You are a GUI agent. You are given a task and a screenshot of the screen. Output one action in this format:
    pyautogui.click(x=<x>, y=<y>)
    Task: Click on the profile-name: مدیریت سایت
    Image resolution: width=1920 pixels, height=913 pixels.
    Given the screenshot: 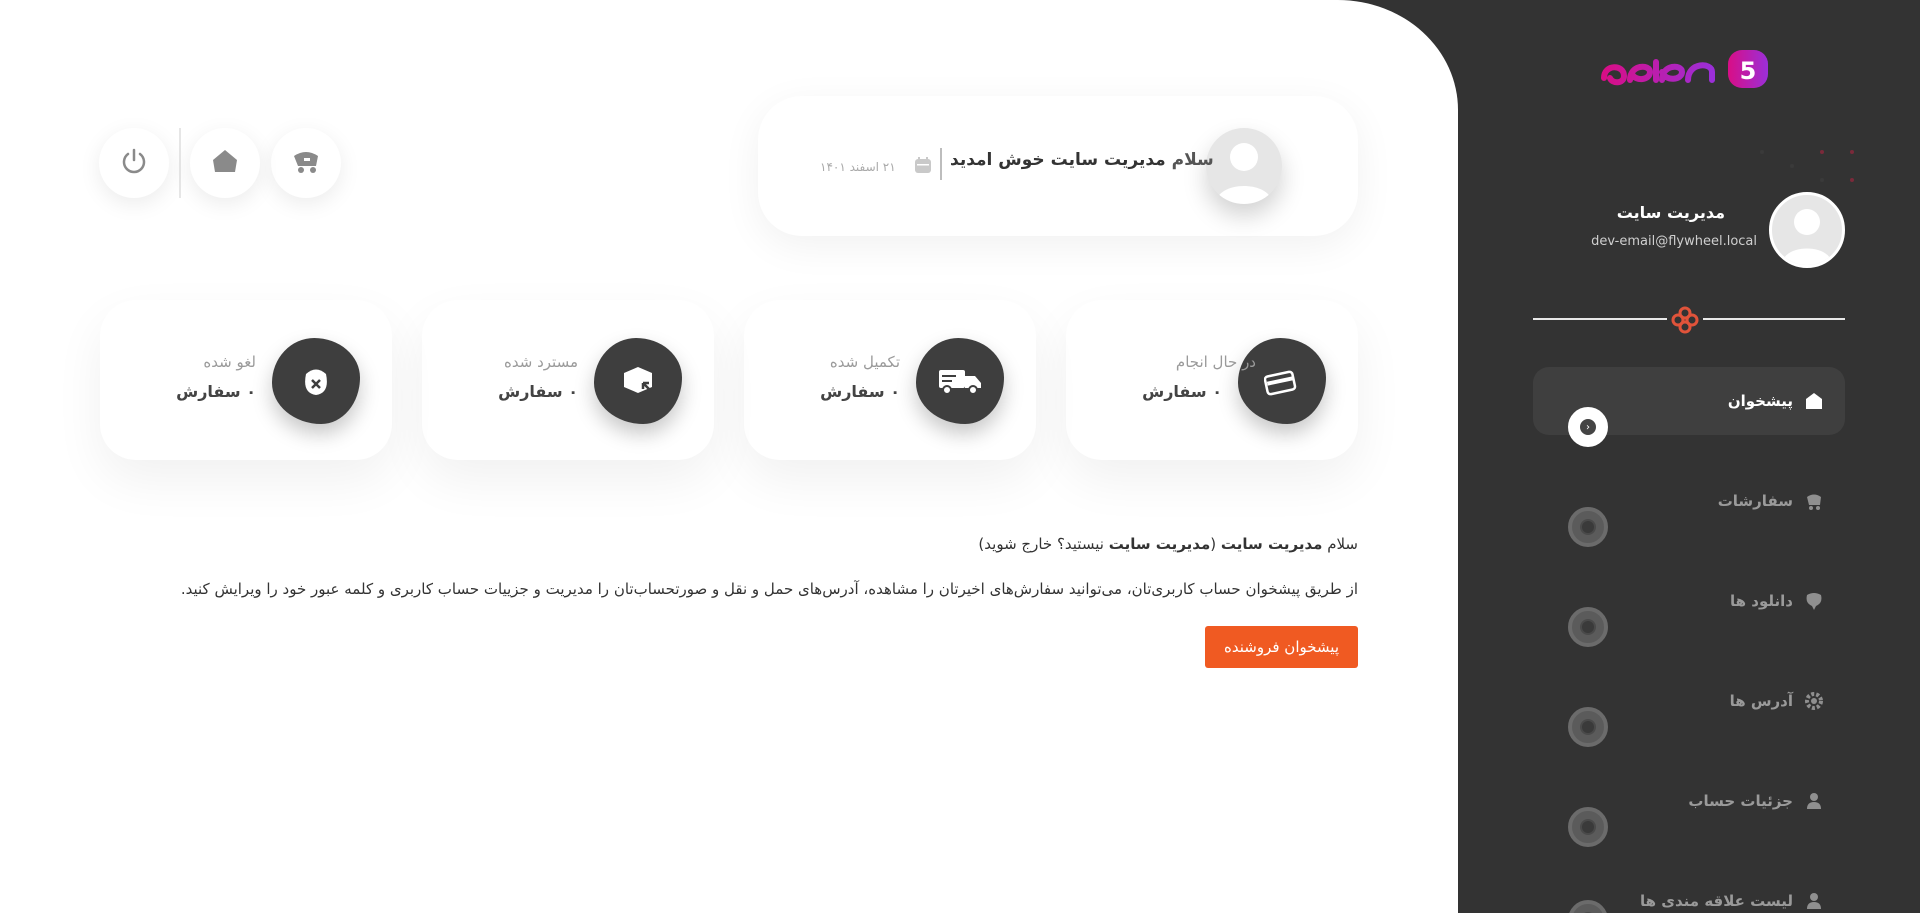 What is the action you would take?
    pyautogui.click(x=1670, y=212)
    